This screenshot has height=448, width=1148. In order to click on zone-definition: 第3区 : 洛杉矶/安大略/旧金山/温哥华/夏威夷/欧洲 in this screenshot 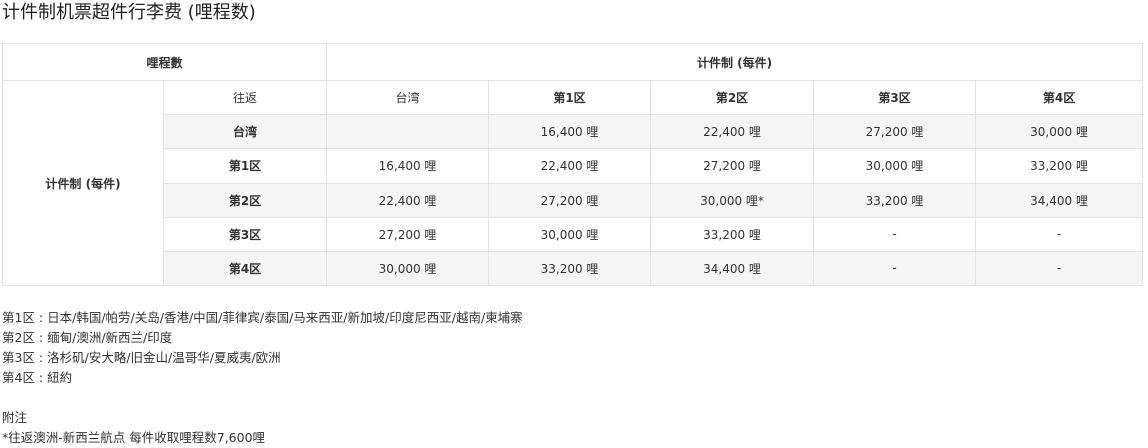, I will do `click(141, 357)`.